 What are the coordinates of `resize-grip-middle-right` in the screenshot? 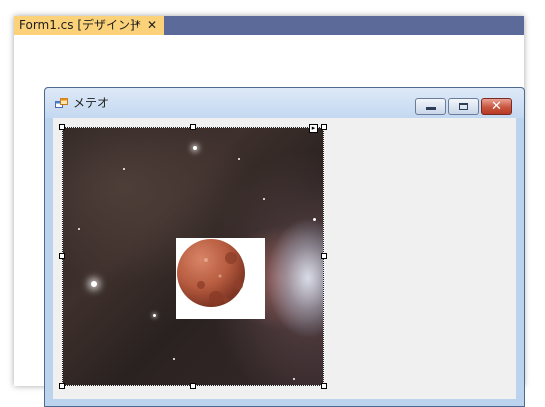 It's located at (324, 256).